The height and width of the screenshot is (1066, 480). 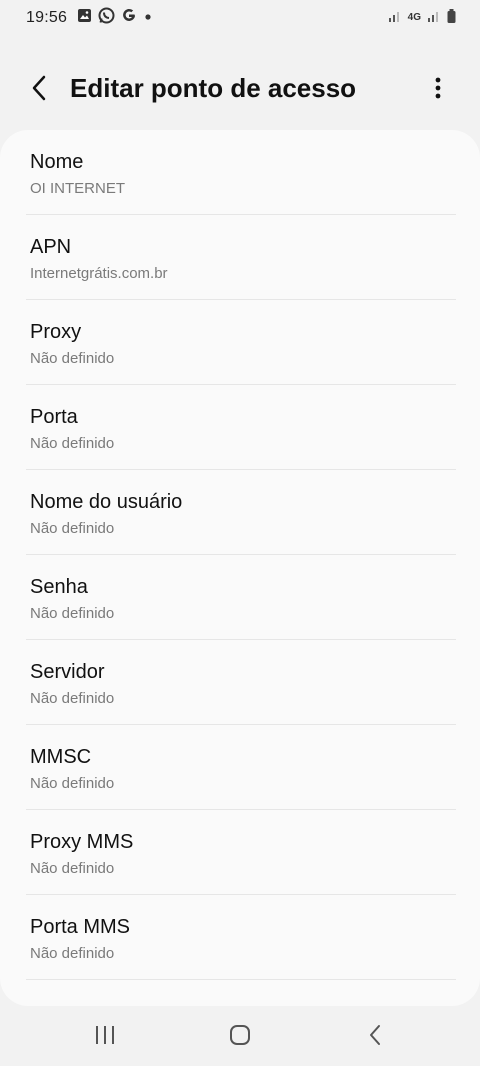 I want to click on gallery-icon, so click(x=84, y=18).